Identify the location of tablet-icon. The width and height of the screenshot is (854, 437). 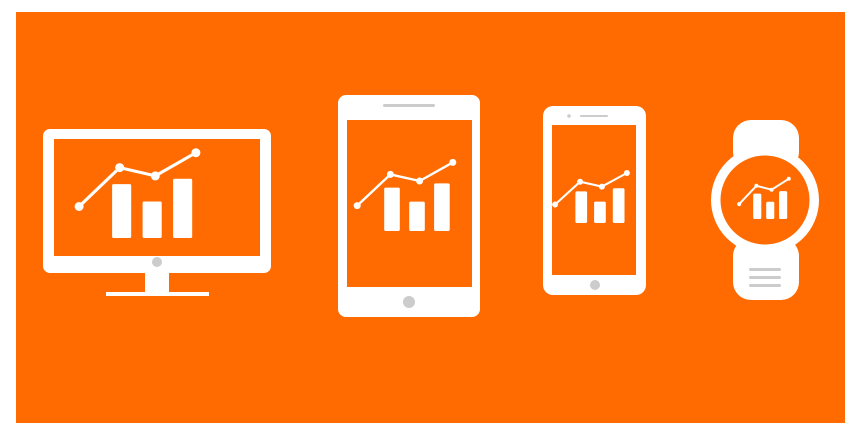
(409, 206).